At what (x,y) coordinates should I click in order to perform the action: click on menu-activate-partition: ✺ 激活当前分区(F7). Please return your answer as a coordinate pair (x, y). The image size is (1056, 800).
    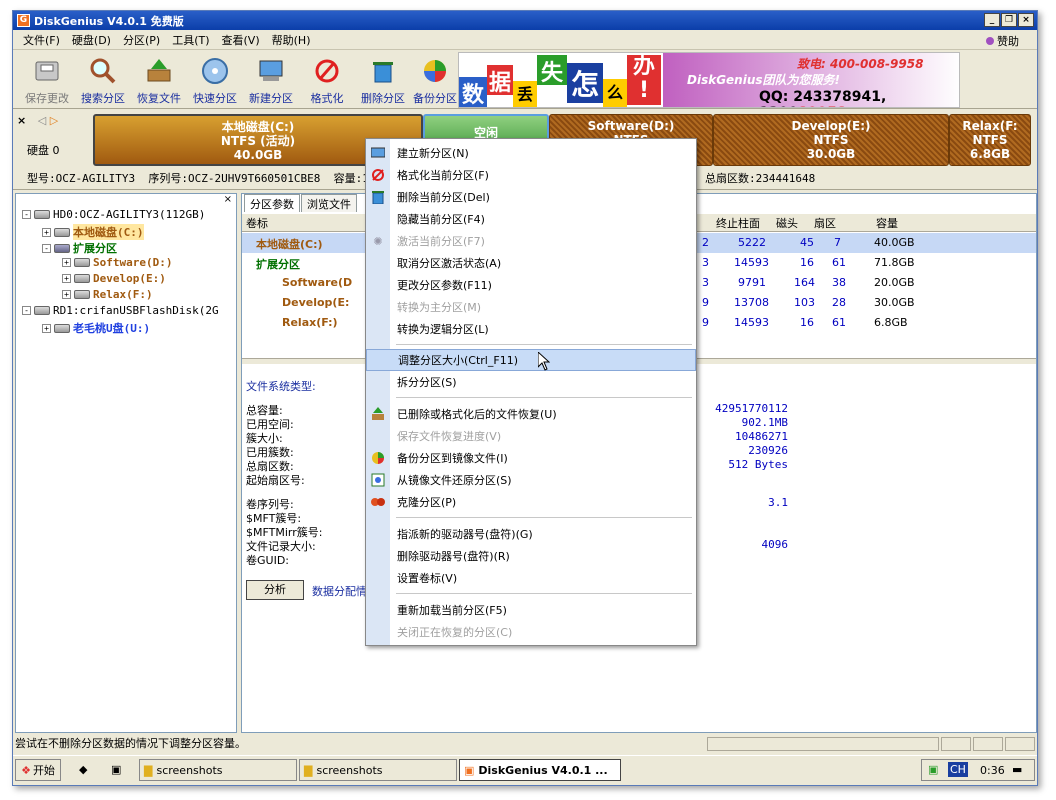
    Looking at the image, I should click on (531, 241).